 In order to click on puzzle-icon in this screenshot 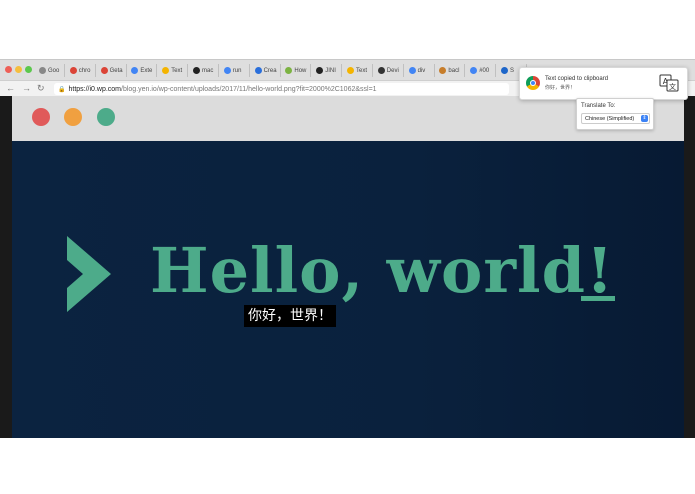, I will do `click(135, 70)`.